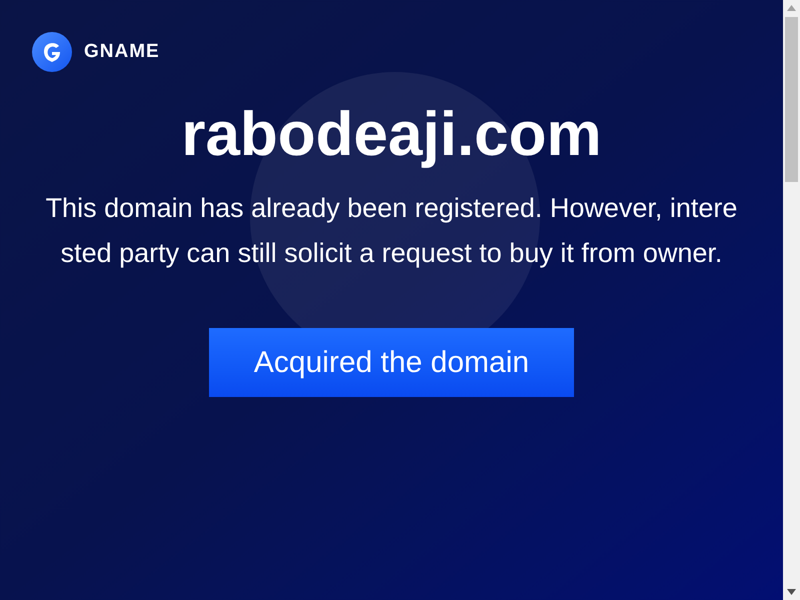 The height and width of the screenshot is (600, 800). I want to click on acquire-button: Acquired the domain, so click(391, 363).